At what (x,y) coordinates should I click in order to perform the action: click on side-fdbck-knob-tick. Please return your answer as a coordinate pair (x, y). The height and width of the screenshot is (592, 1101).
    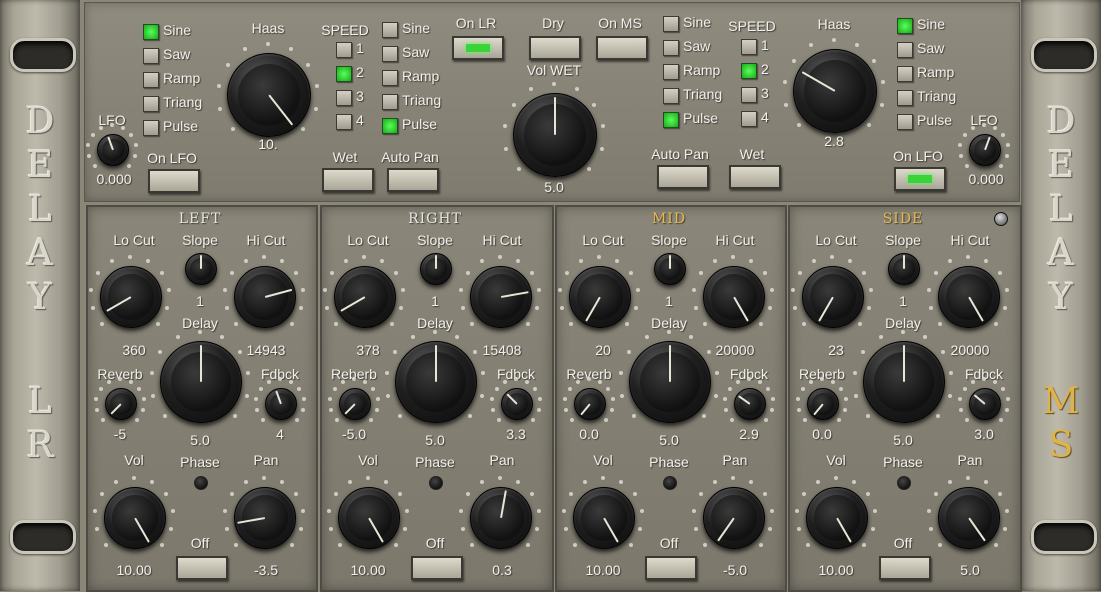
    Looking at the image, I should click on (973, 381).